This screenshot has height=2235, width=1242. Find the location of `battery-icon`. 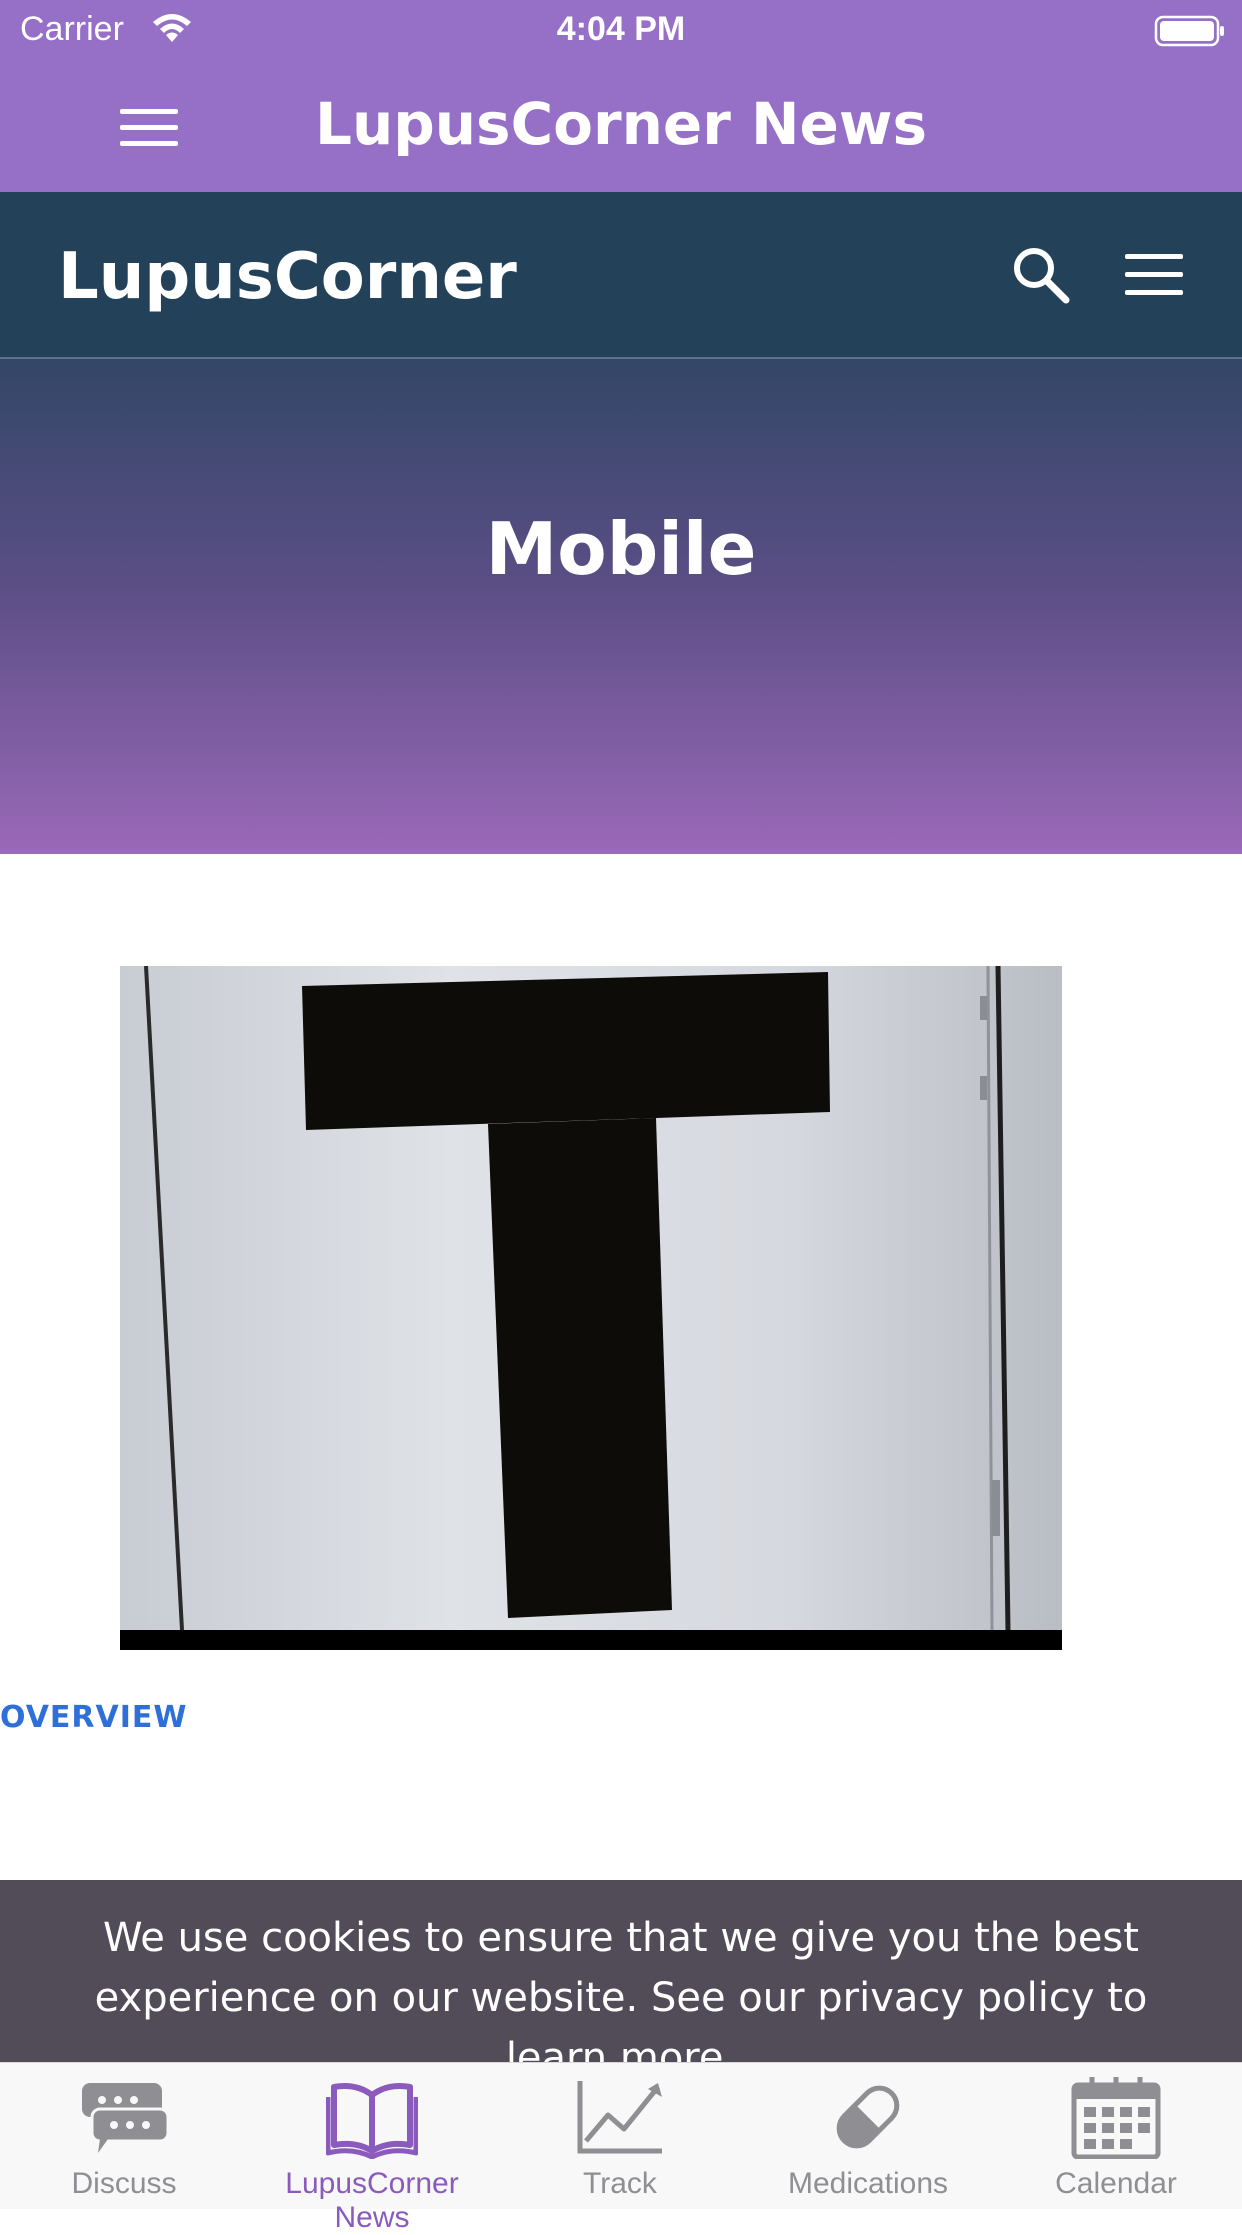

battery-icon is located at coordinates (1189, 31).